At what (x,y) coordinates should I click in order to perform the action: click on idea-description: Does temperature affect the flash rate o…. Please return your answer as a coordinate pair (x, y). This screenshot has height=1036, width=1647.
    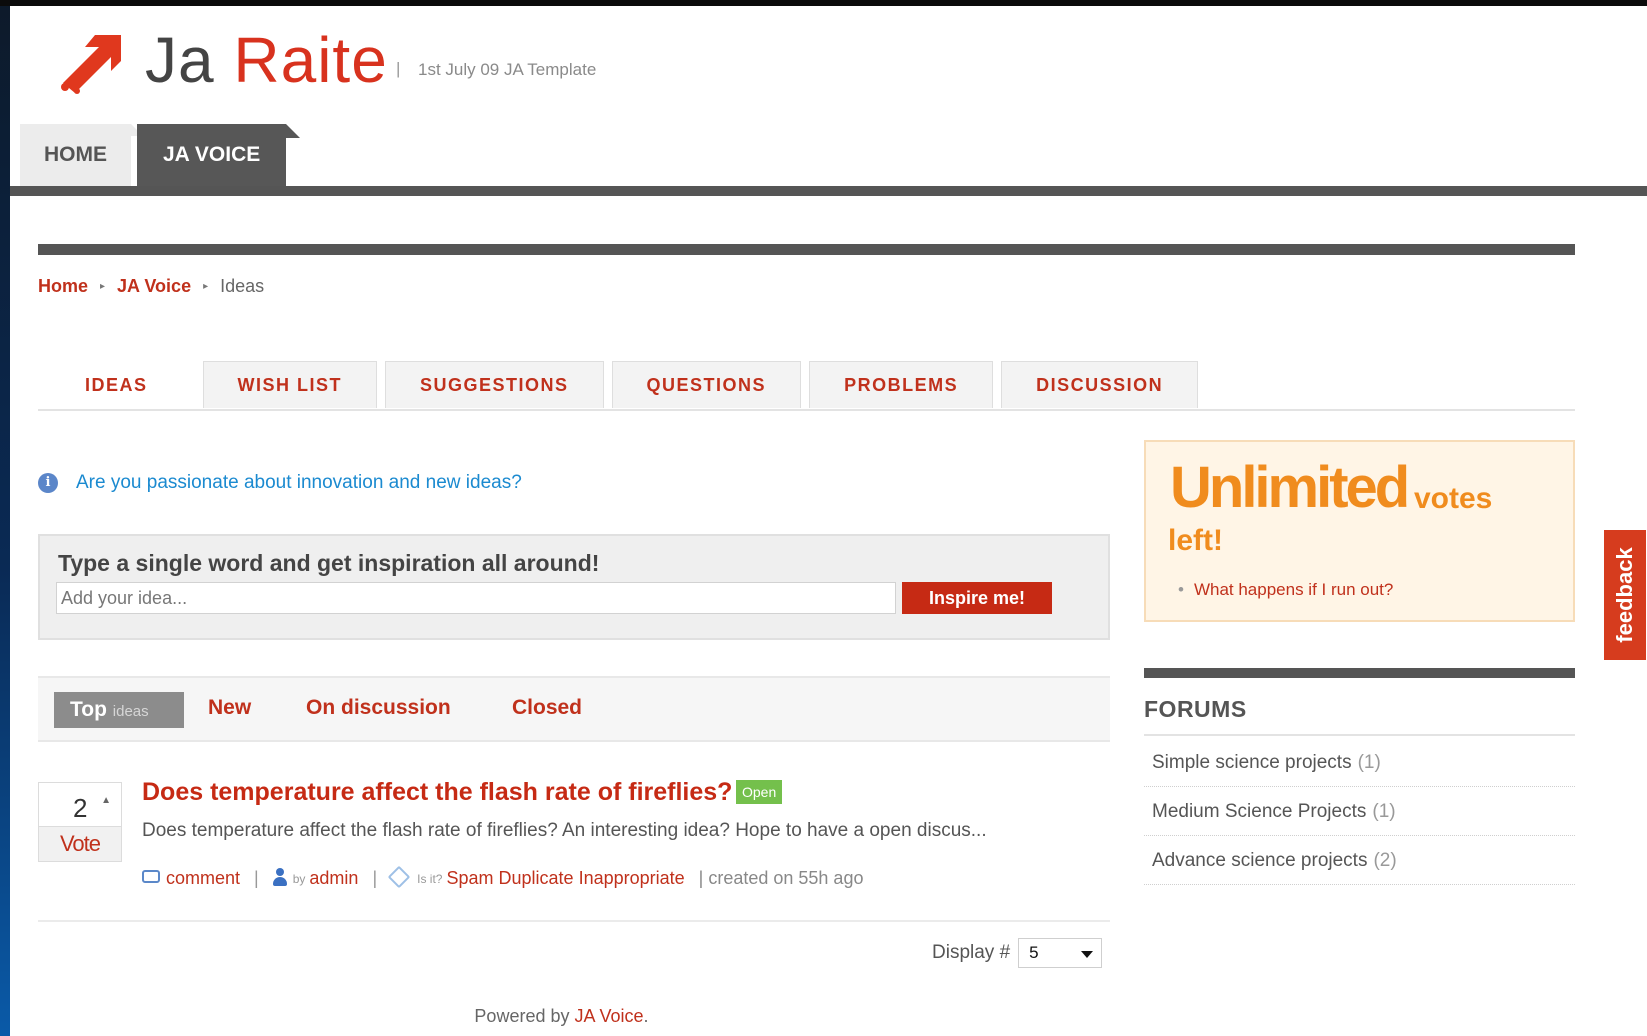
    Looking at the image, I should click on (564, 830).